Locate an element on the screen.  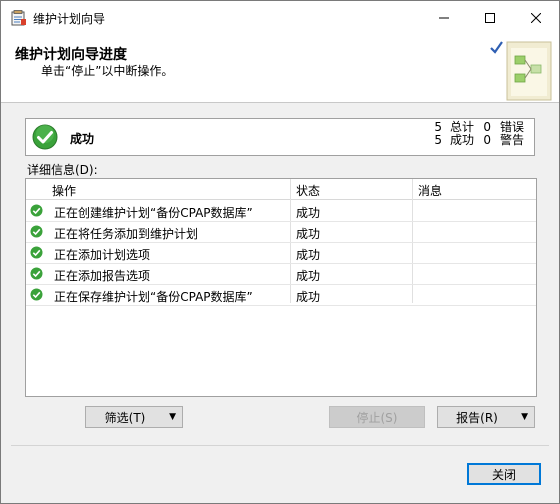
app-icon is located at coordinates (18, 18).